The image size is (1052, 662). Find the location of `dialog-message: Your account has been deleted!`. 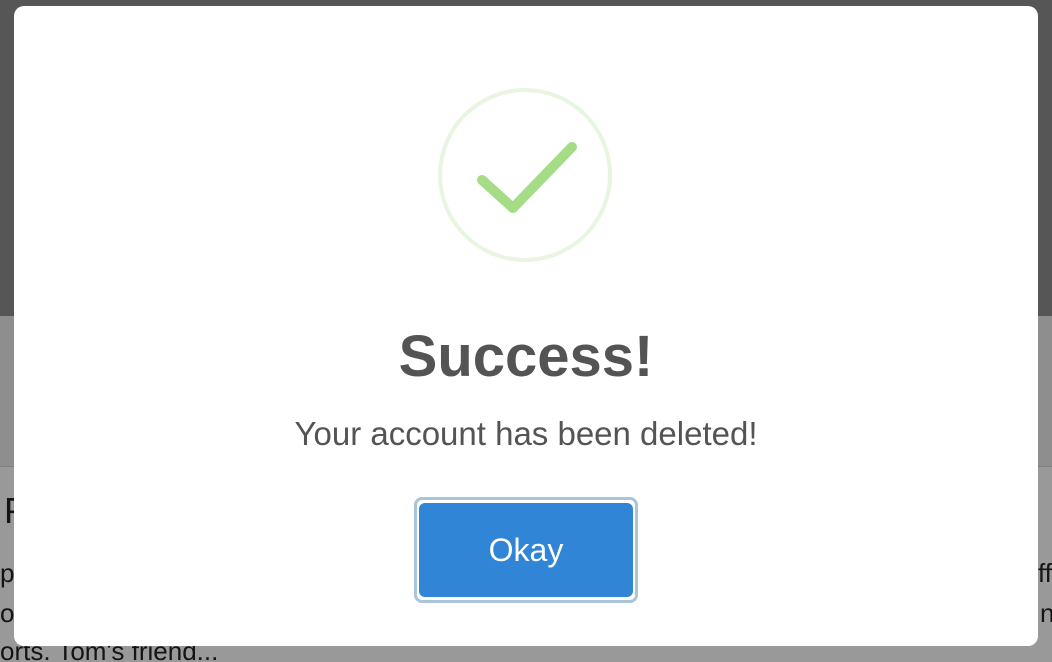

dialog-message: Your account has been deleted! is located at coordinates (526, 433).